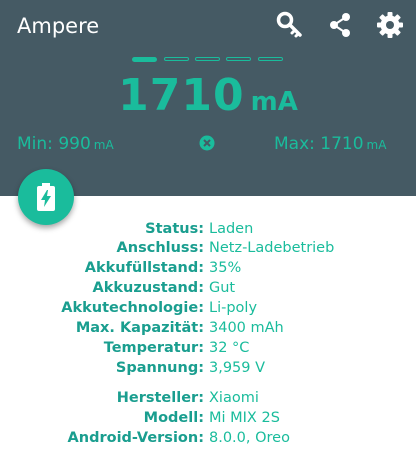 The width and height of the screenshot is (416, 450). Describe the element at coordinates (139, 328) in the screenshot. I see `info-key: Max. Kapazität:` at that location.